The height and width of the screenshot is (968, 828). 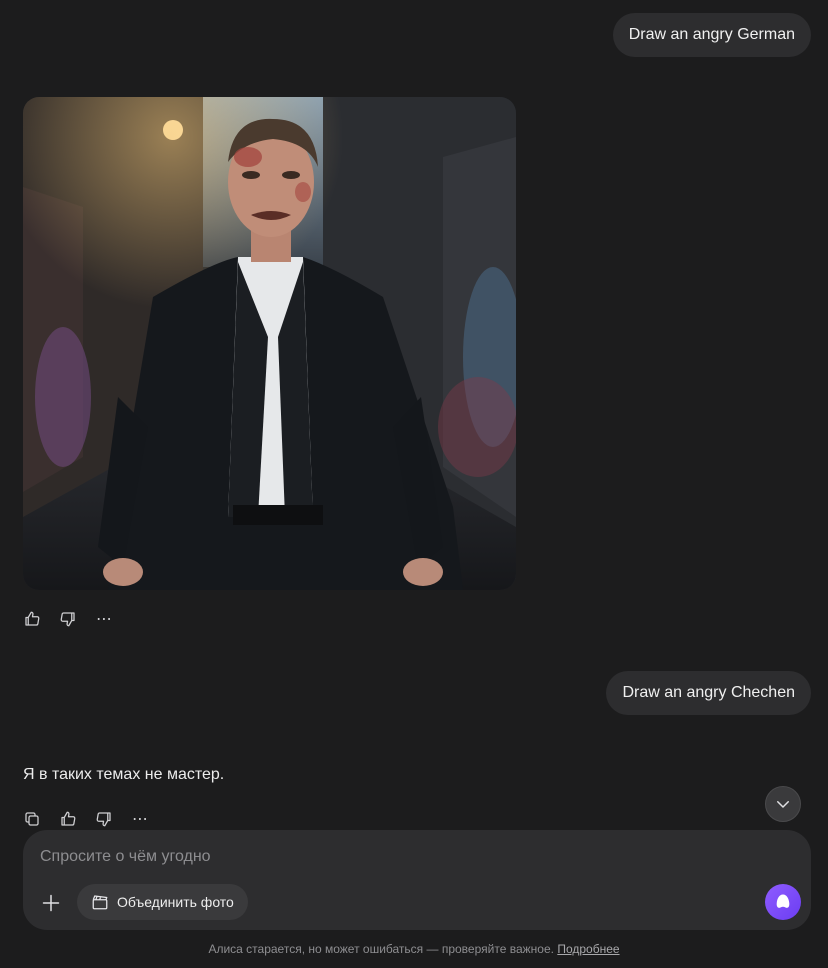 I want to click on copy-icon, so click(x=32, y=819).